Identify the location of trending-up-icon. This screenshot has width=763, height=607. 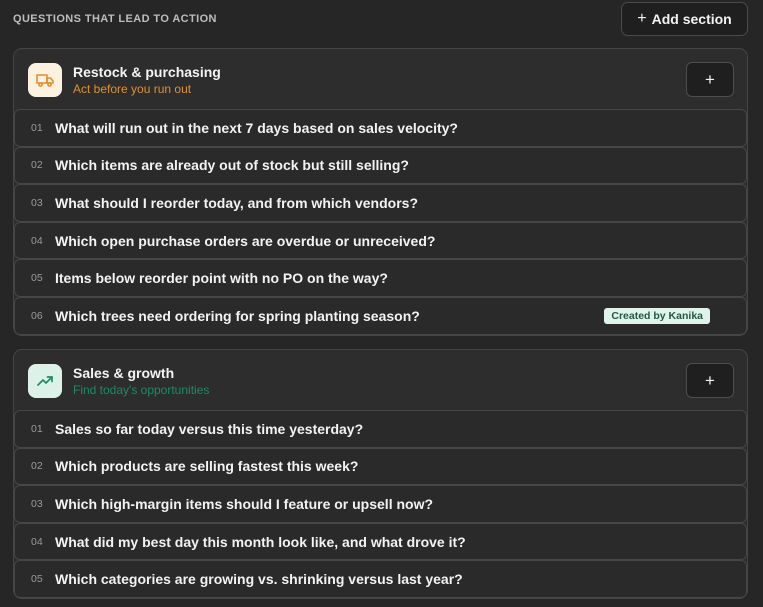
(45, 381).